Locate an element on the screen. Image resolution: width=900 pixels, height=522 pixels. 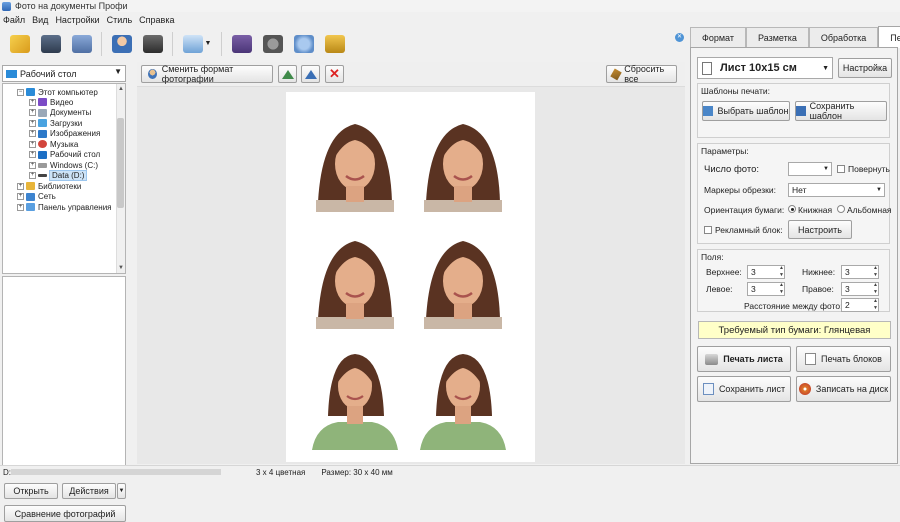
choose-template-button: Выбрать шаблон is located at coordinates (746, 111).